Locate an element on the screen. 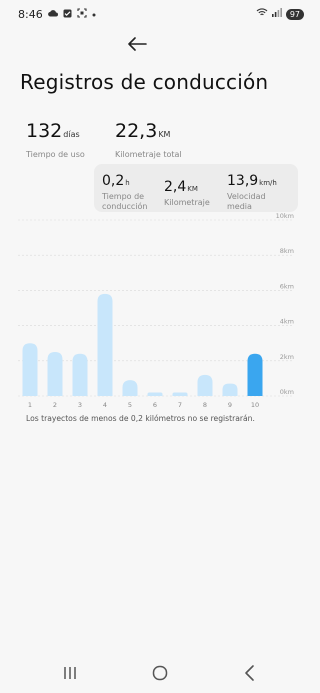 This screenshot has height=693, width=320. x-tick-label: 9 is located at coordinates (230, 405).